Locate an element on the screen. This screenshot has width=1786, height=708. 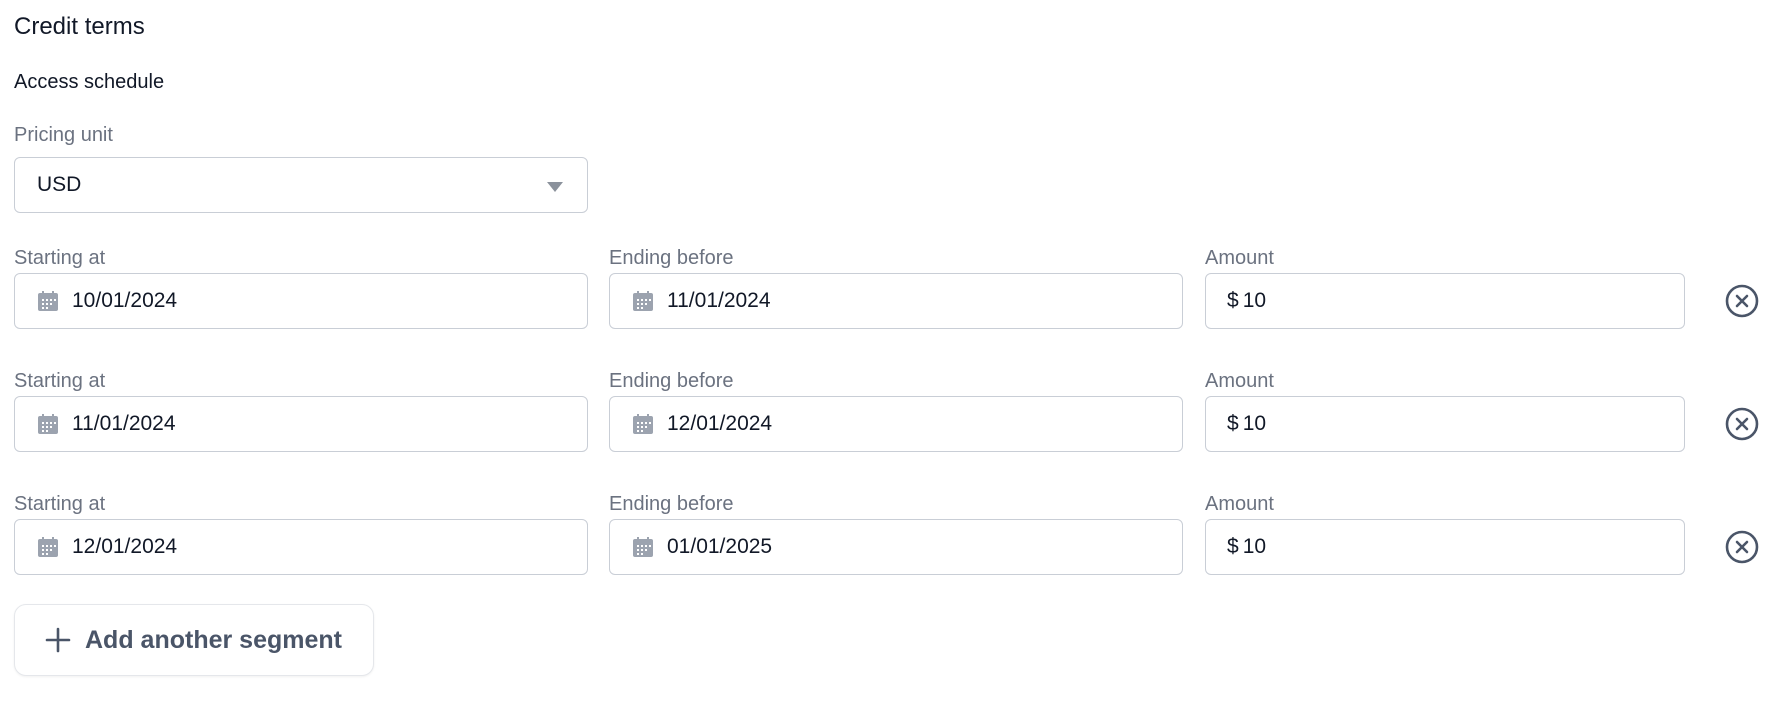
add-segment-label: Add another segment is located at coordinates (213, 639).